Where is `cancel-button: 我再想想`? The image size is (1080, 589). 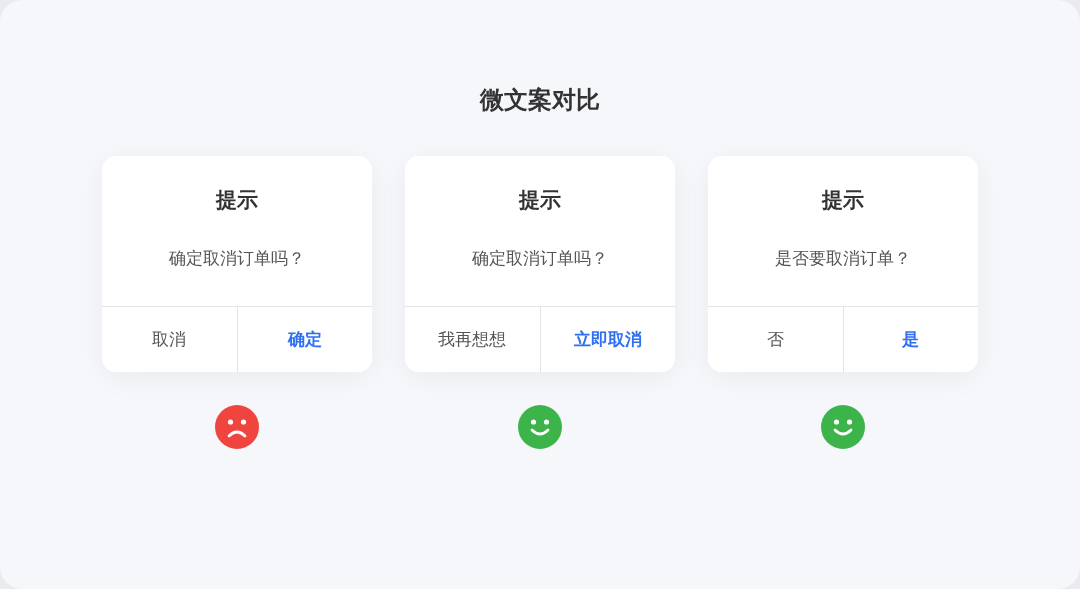 cancel-button: 我再想想 is located at coordinates (472, 339).